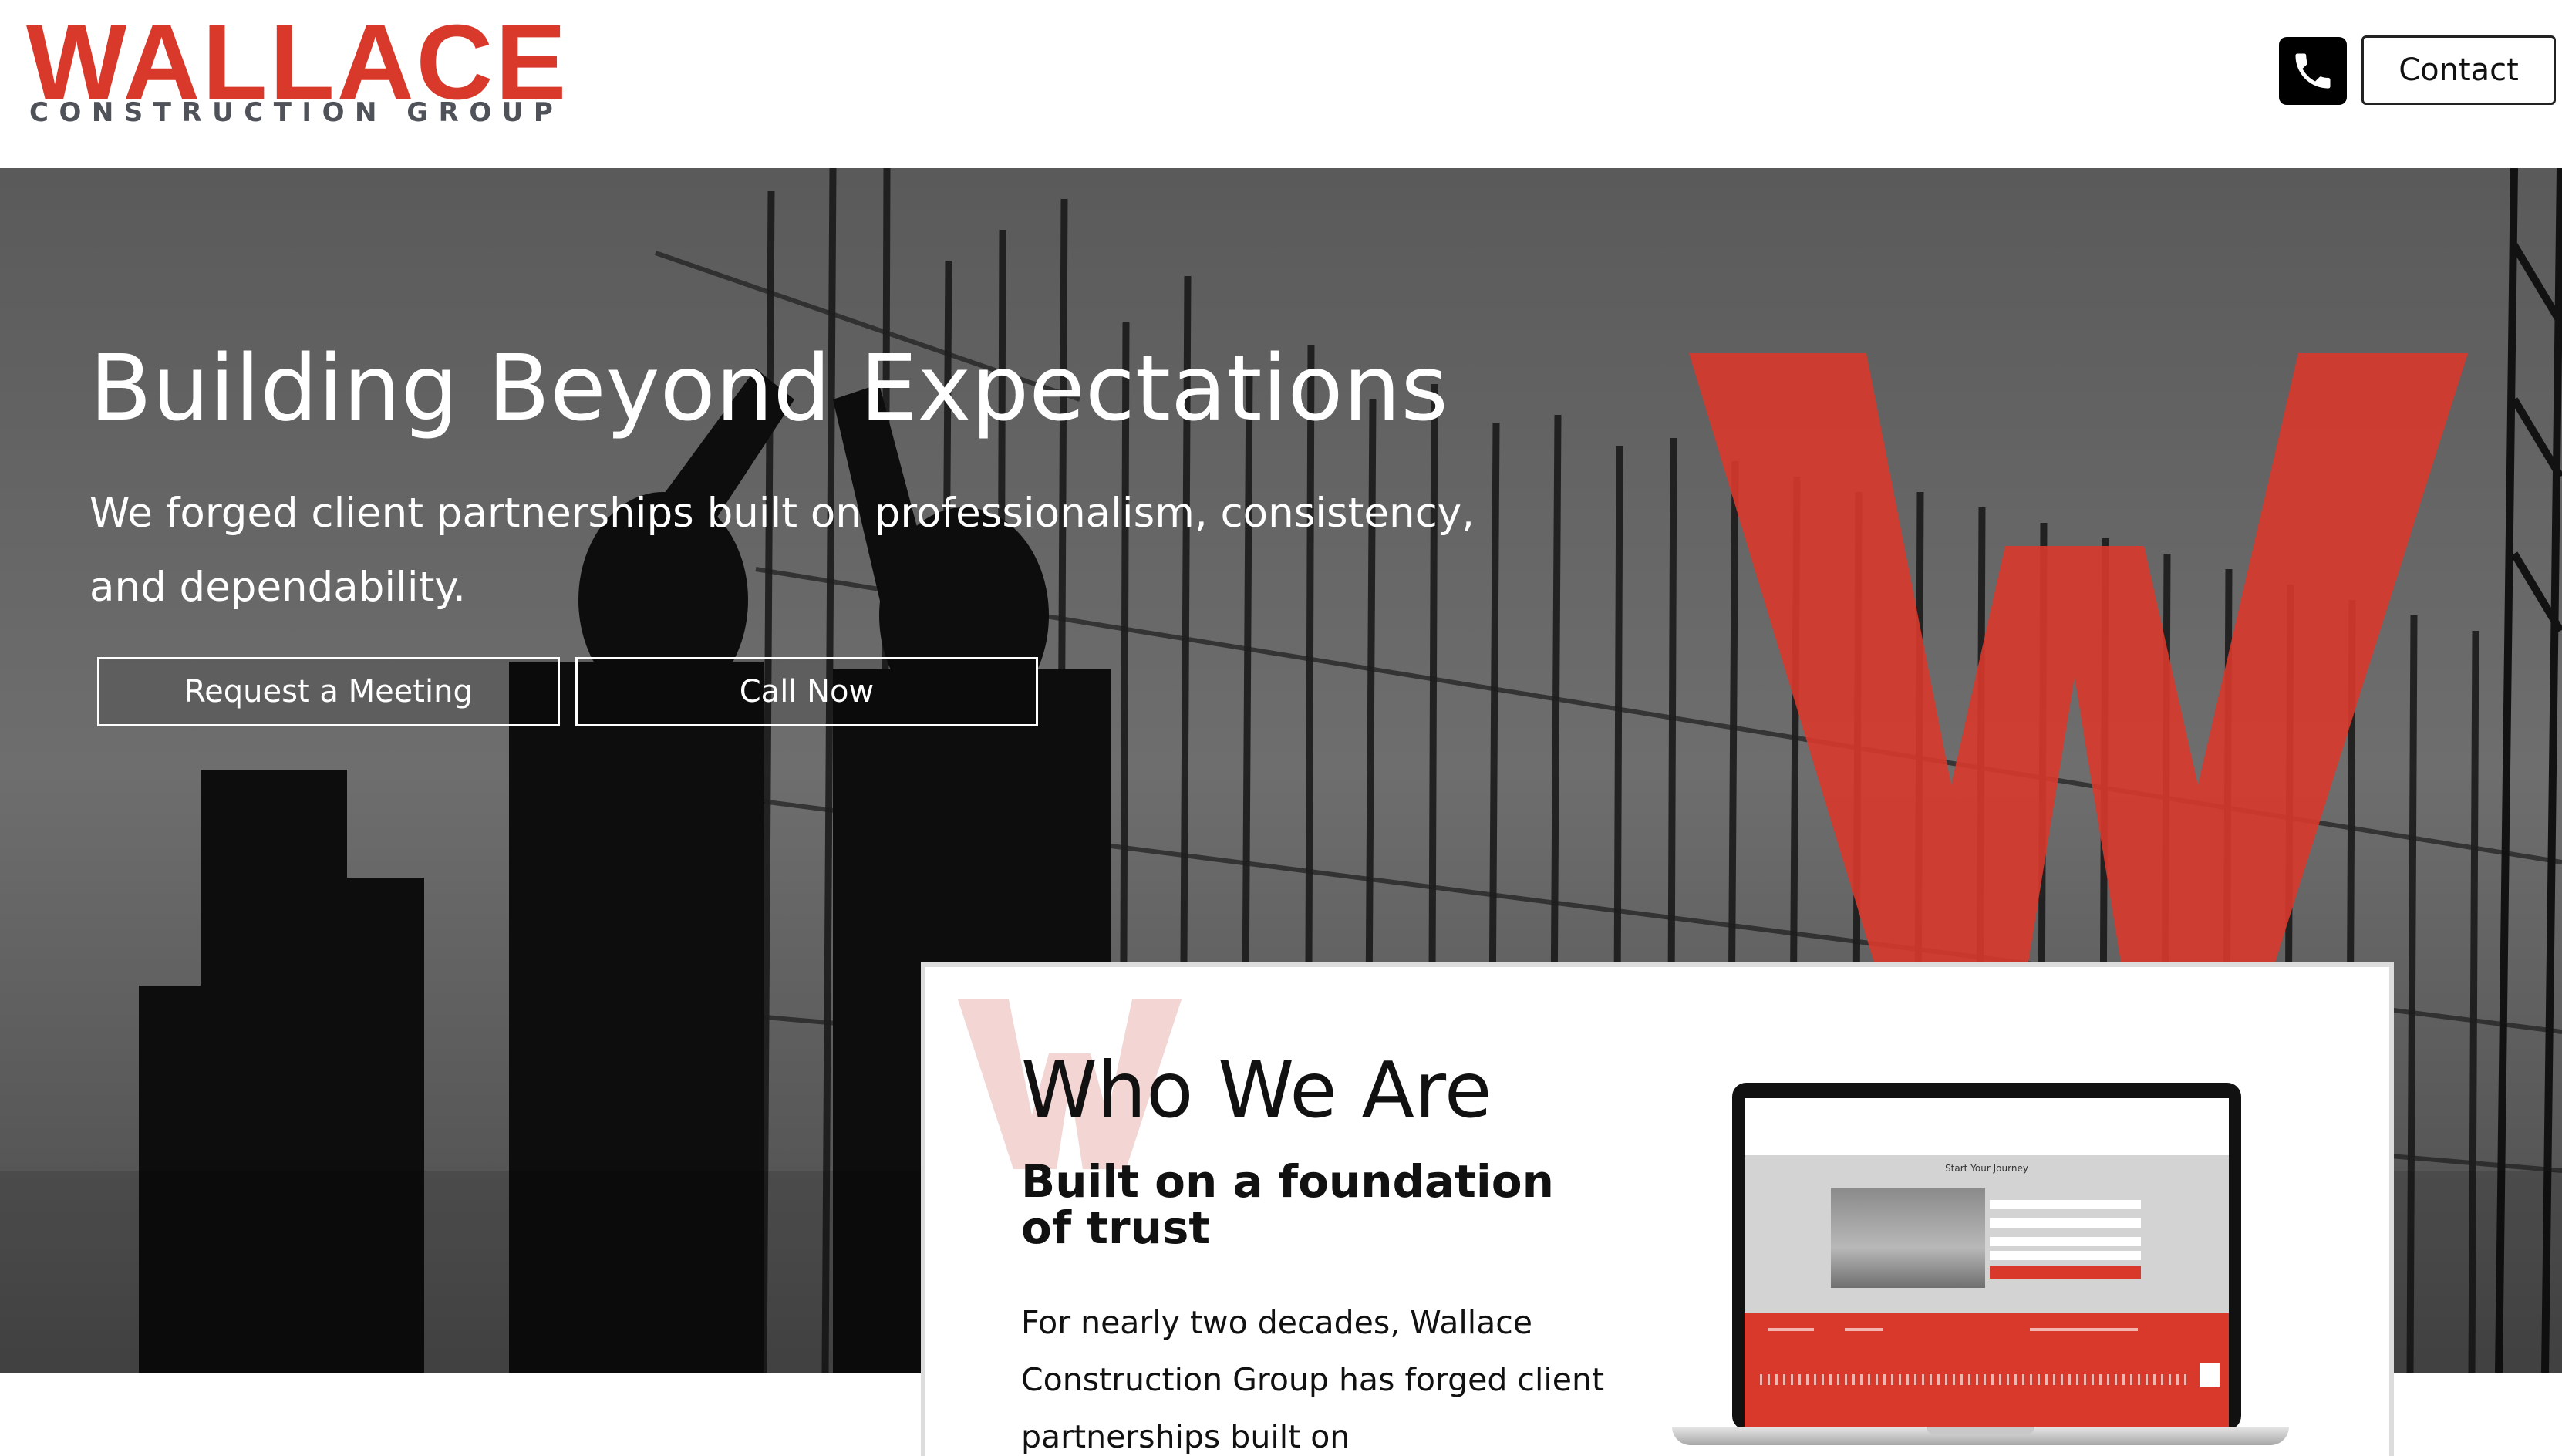 This screenshot has width=2562, height=1456. What do you see at coordinates (1976, 1380) in the screenshot?
I see `mockup-footer-pattern` at bounding box center [1976, 1380].